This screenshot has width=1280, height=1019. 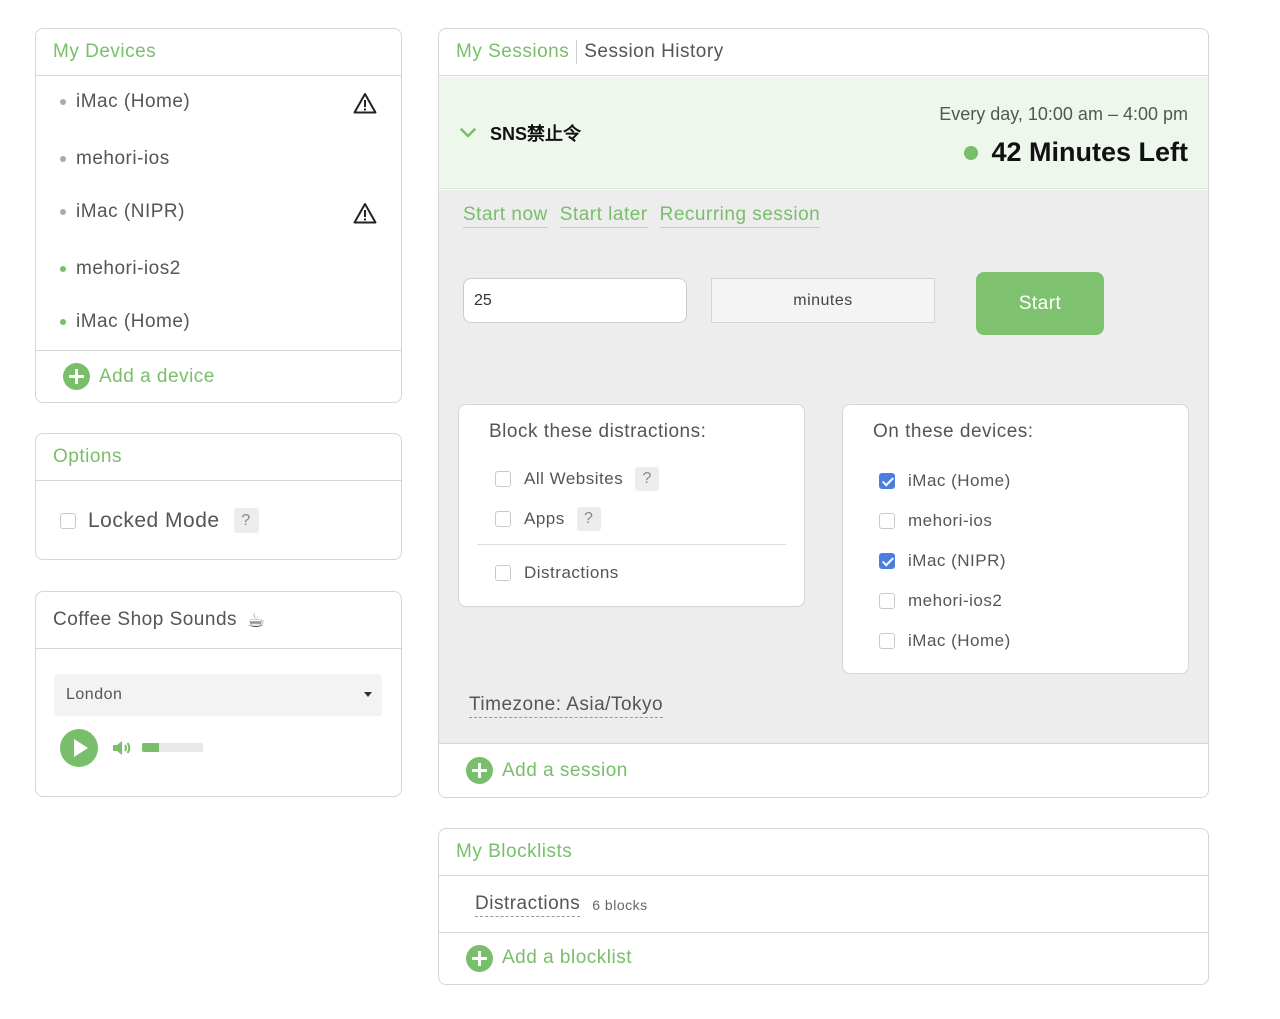 What do you see at coordinates (123, 158) in the screenshot?
I see `device-label: mehori-ios` at bounding box center [123, 158].